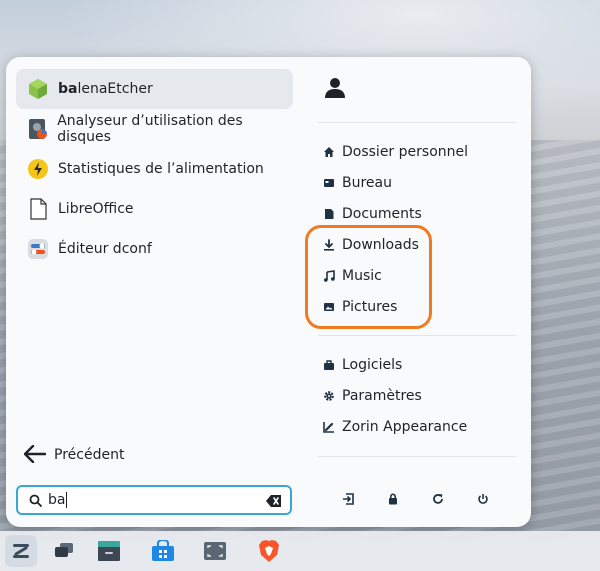 This screenshot has height=571, width=600. What do you see at coordinates (37, 129) in the screenshot?
I see `disk-usage-icon` at bounding box center [37, 129].